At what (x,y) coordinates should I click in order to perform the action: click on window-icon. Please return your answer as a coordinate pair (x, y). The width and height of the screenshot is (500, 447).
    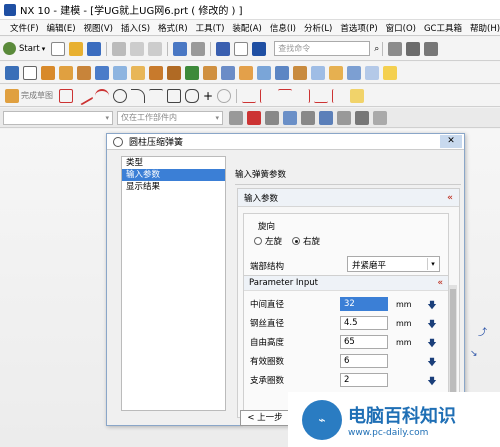
    Looking at the image, I should click on (241, 48).